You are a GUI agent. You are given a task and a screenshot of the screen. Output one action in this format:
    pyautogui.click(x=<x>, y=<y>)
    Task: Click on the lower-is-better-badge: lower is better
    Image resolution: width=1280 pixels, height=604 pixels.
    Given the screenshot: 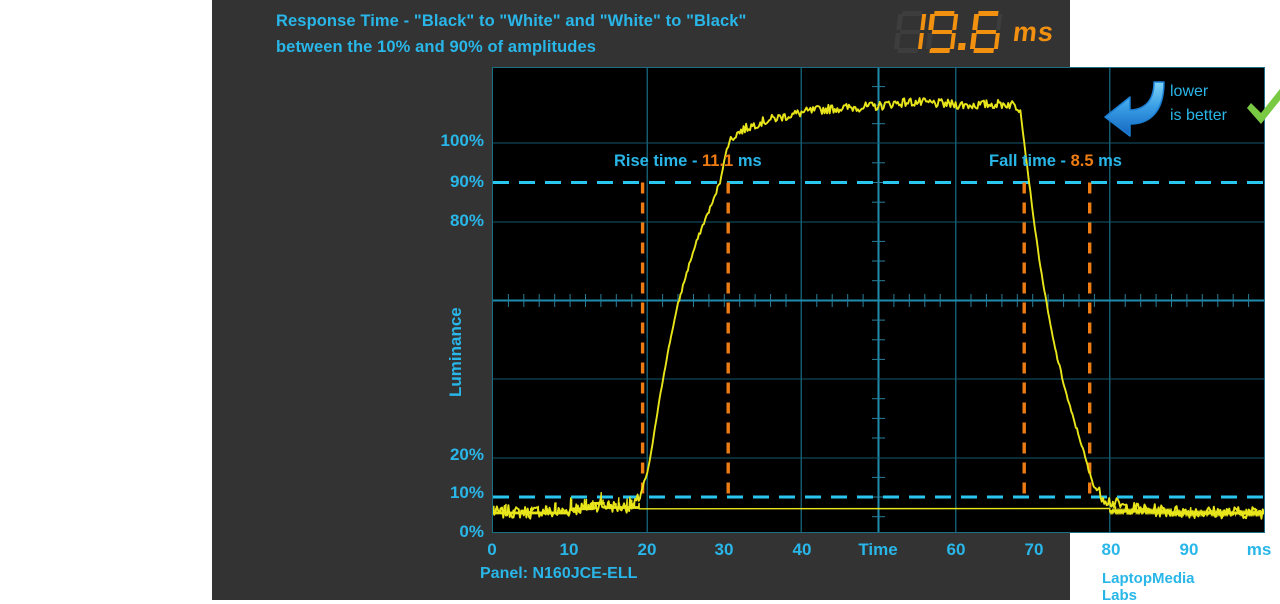 What is the action you would take?
    pyautogui.click(x=1188, y=107)
    